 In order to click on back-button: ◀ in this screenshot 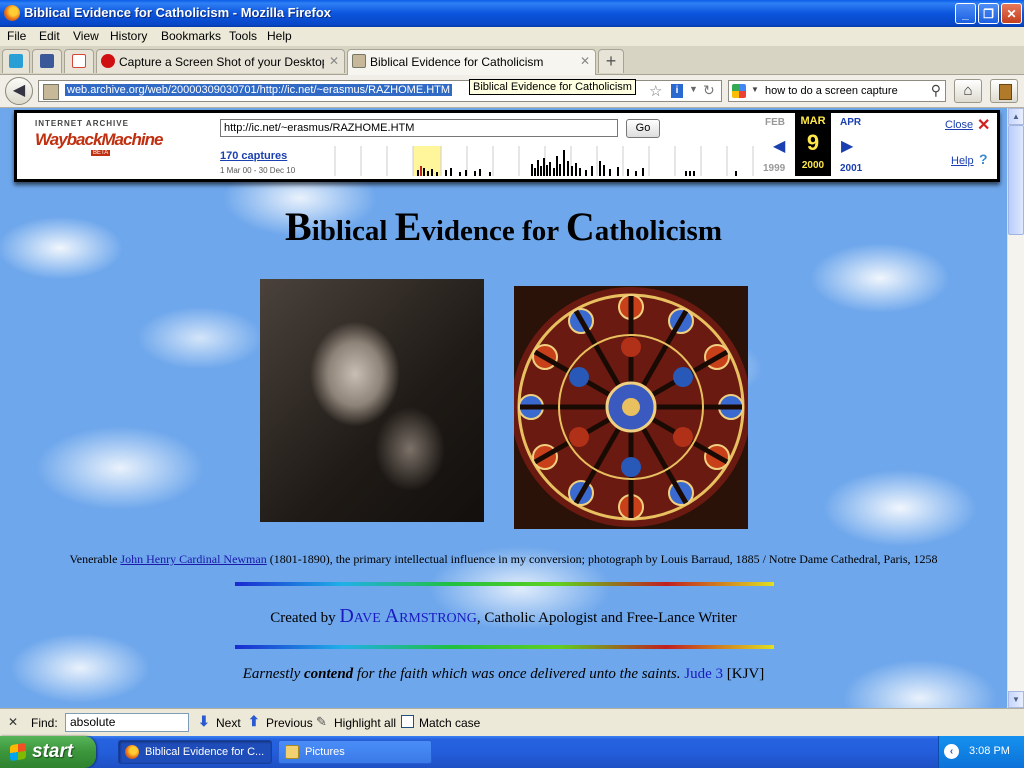, I will do `click(19, 91)`.